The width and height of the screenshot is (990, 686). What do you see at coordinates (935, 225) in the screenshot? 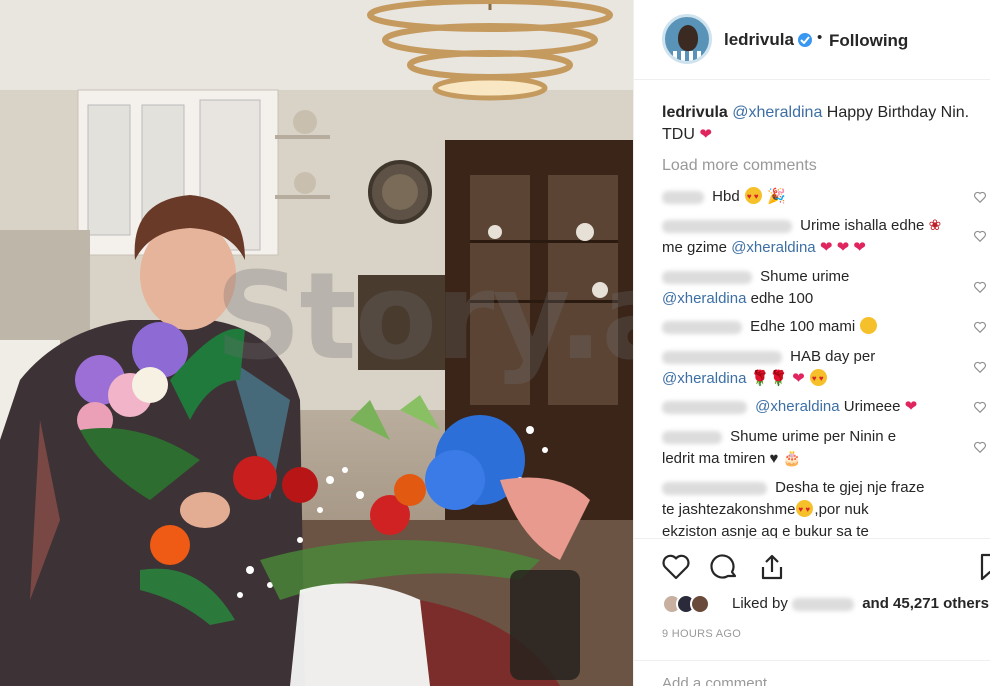
I see `rose-emoji-icon: ❀` at bounding box center [935, 225].